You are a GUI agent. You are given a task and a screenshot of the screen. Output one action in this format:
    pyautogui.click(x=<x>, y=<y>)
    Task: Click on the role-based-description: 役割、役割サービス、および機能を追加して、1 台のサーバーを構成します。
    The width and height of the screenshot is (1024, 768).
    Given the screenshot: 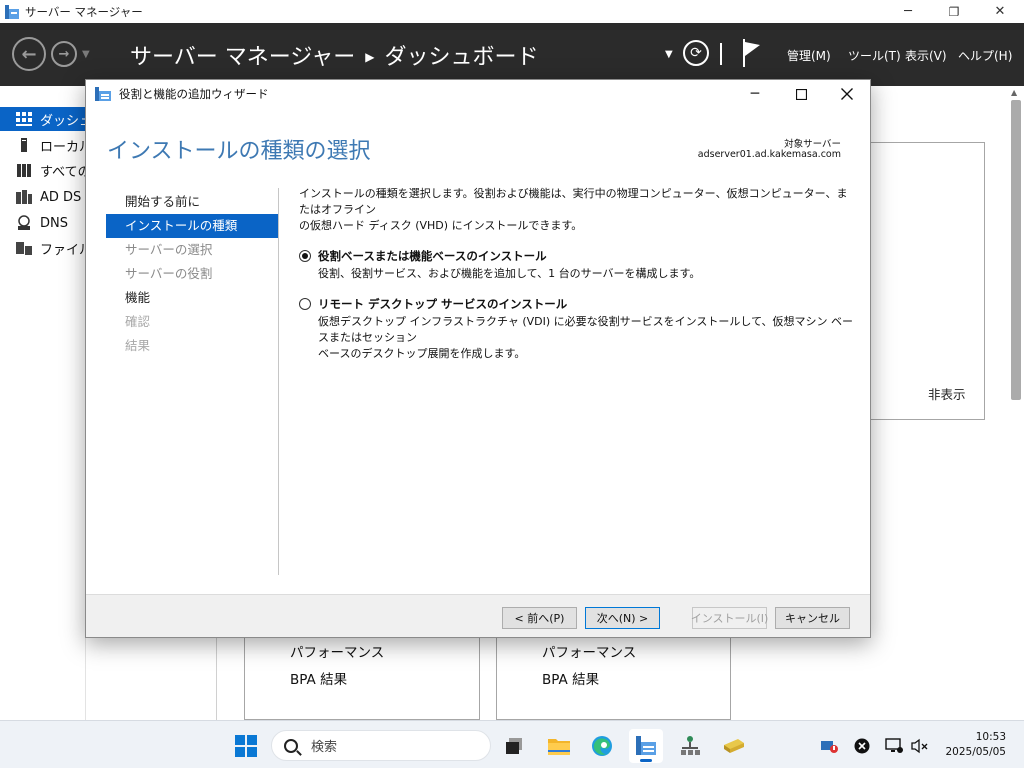 What is the action you would take?
    pyautogui.click(x=509, y=273)
    